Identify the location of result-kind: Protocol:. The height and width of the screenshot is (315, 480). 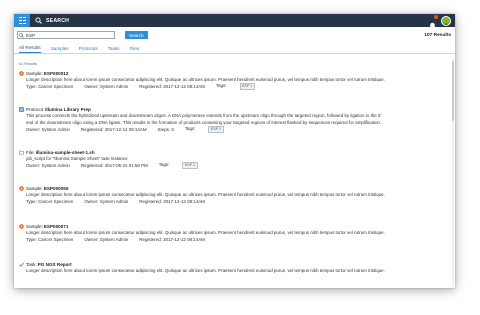
(35, 109).